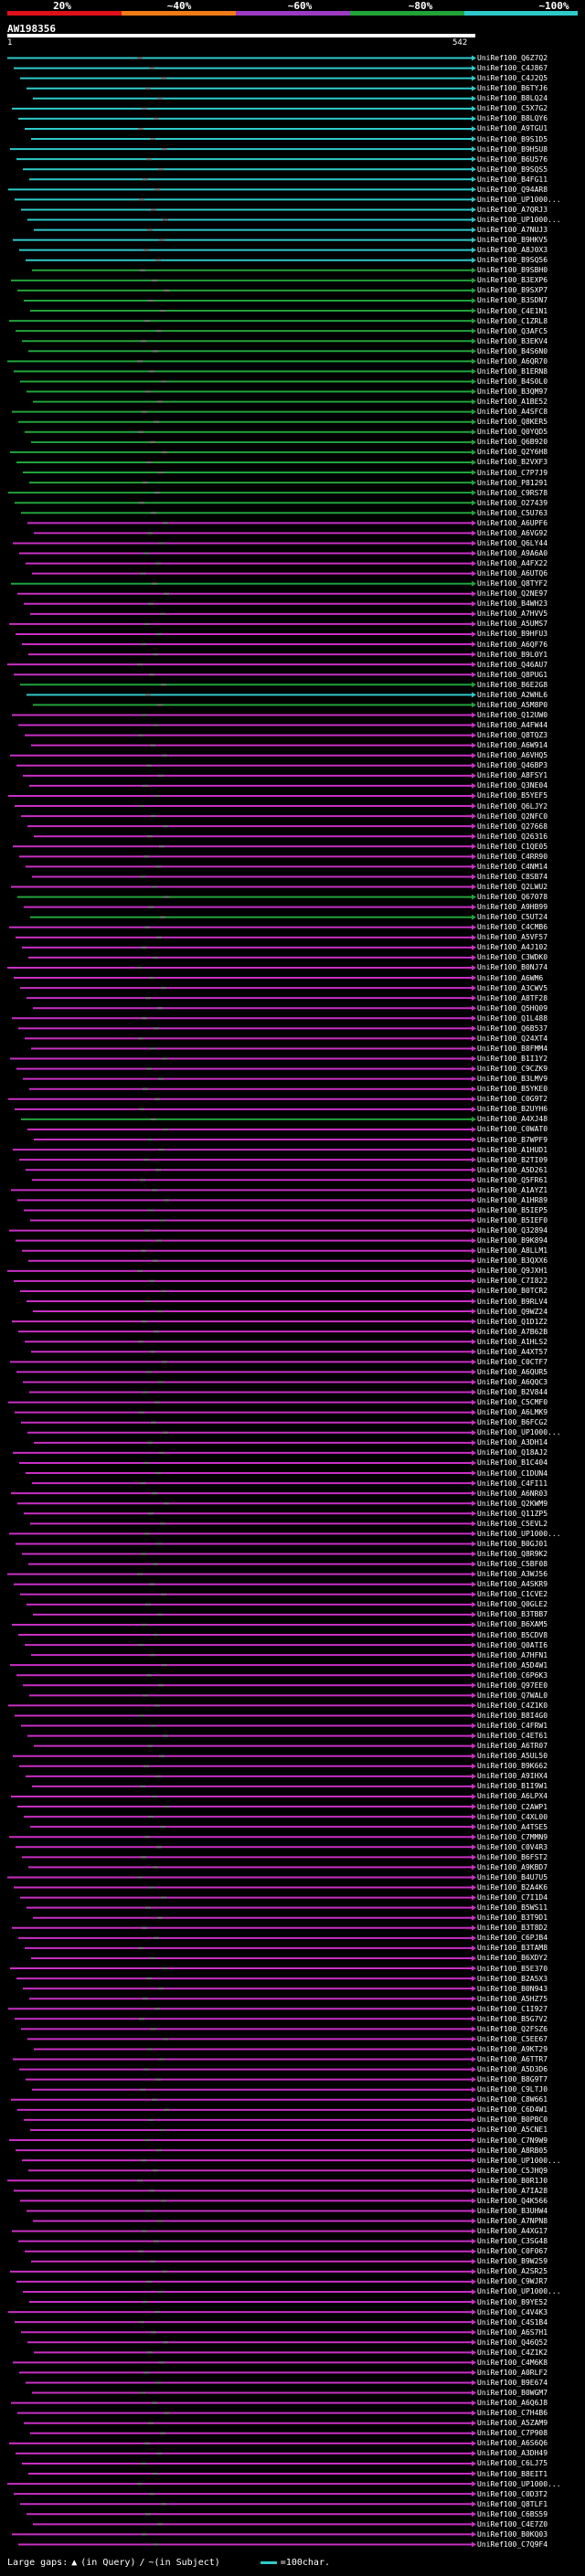 This screenshot has height=2576, width=585. What do you see at coordinates (512, 1624) in the screenshot?
I see `hit-label: UniRef100_B6XAM5` at bounding box center [512, 1624].